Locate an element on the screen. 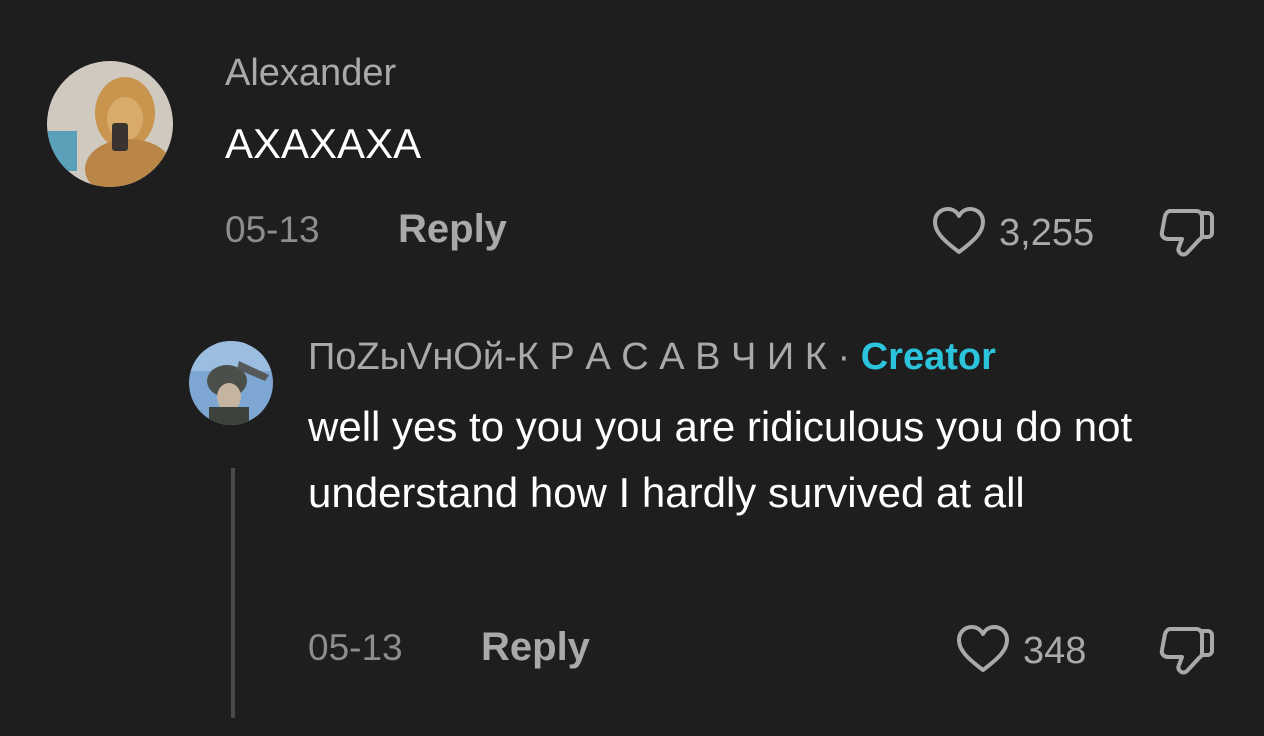 This screenshot has height=736, width=1264. comment-username: Alexander is located at coordinates (310, 73).